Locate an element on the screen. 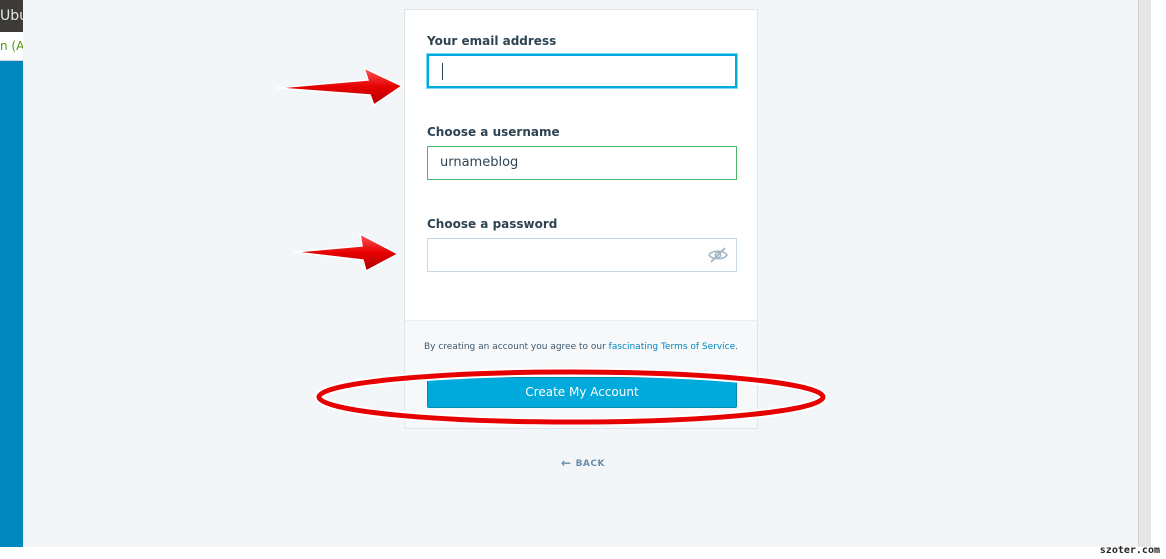  username-field: urnameblog is located at coordinates (582, 163).